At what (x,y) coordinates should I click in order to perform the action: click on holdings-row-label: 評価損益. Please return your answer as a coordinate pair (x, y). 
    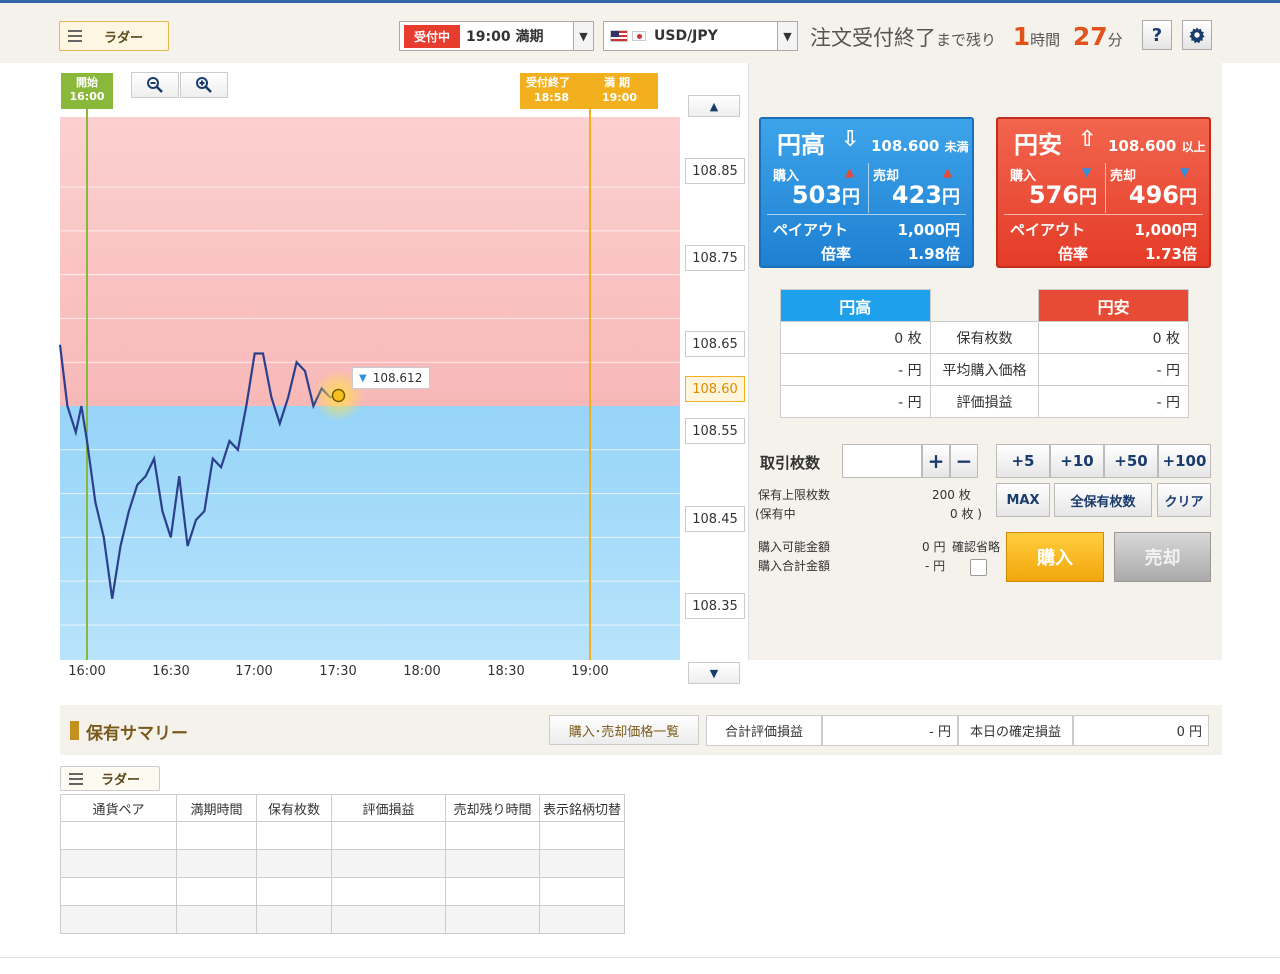
    Looking at the image, I should click on (984, 401).